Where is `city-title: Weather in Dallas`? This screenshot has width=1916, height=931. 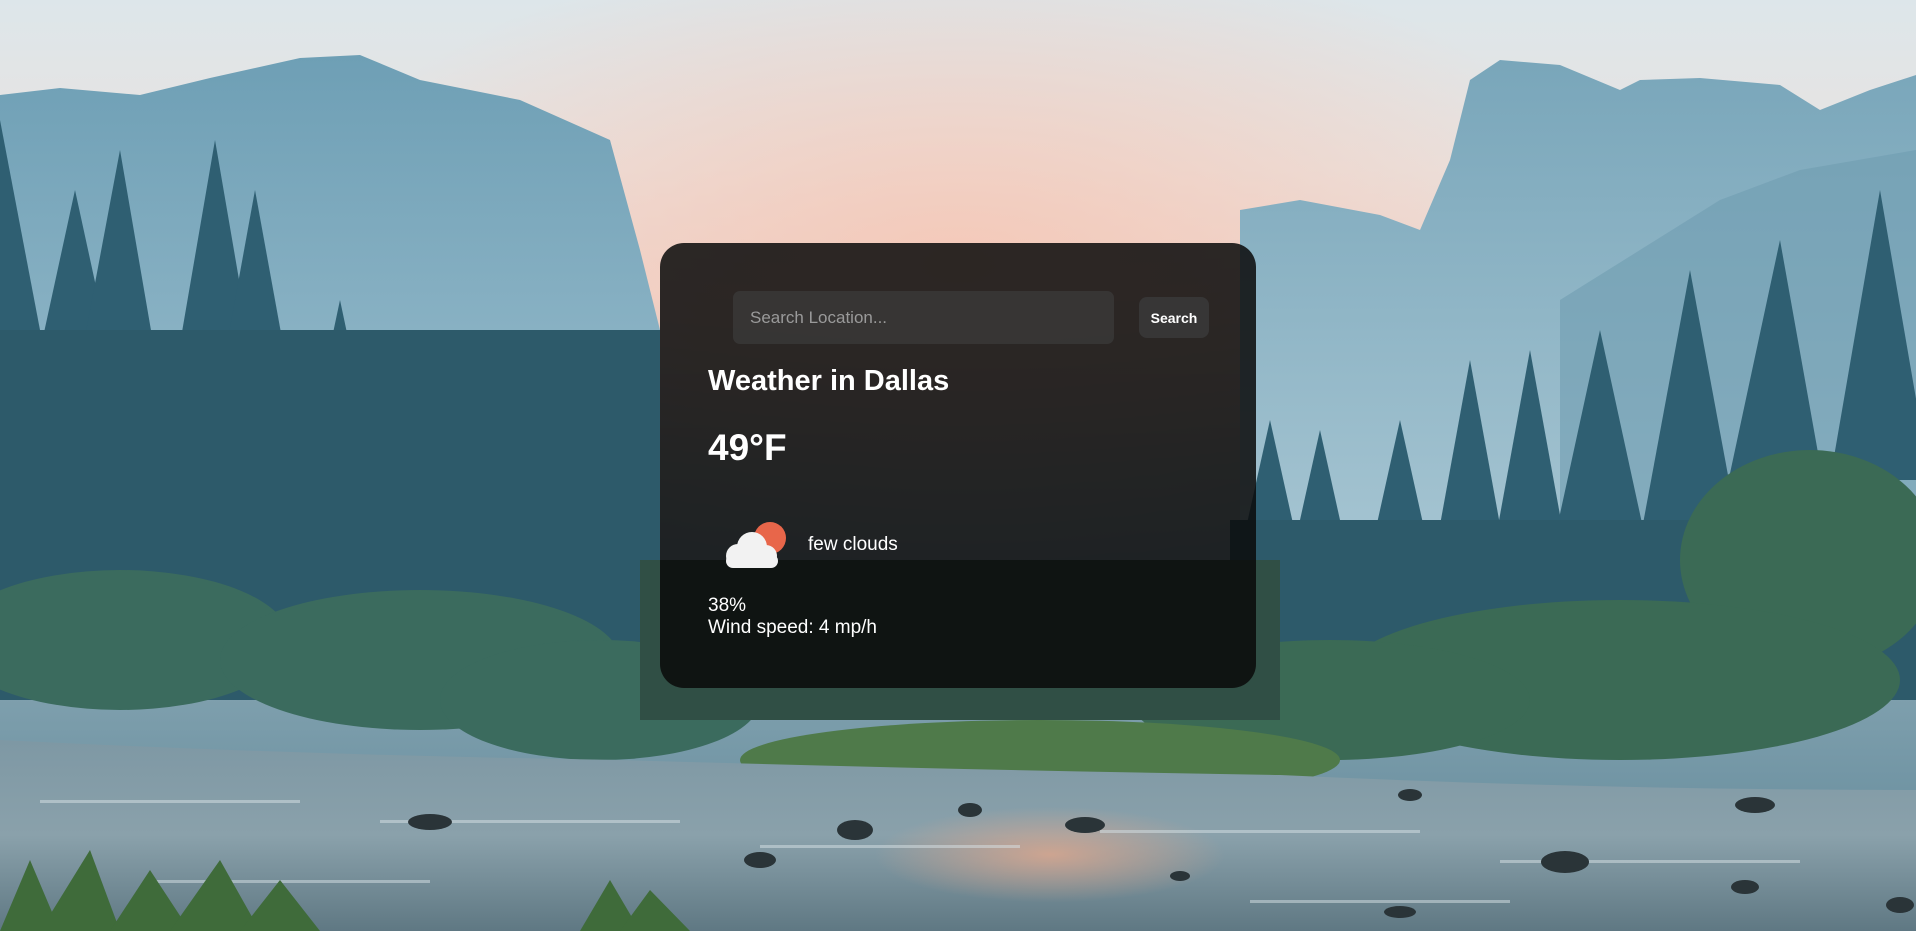
city-title: Weather in Dallas is located at coordinates (829, 381).